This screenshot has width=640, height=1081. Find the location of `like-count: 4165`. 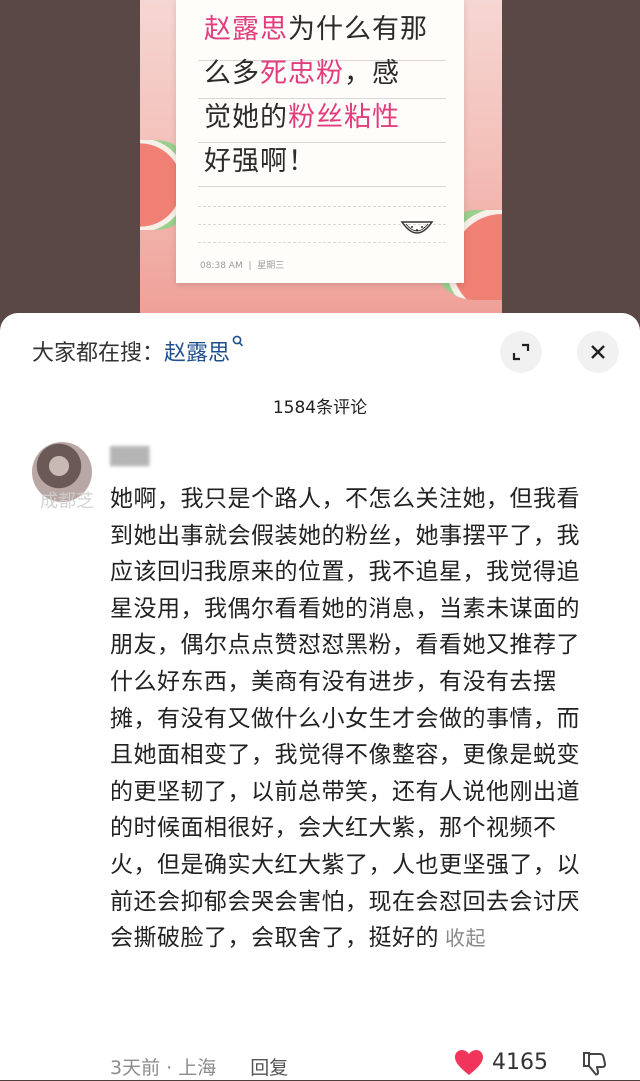

like-count: 4165 is located at coordinates (520, 1062).